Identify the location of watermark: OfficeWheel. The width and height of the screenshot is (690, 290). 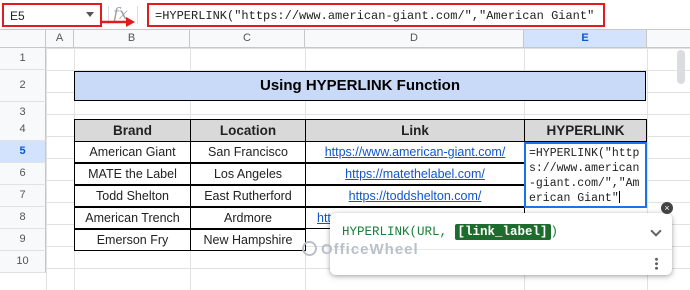
(360, 249).